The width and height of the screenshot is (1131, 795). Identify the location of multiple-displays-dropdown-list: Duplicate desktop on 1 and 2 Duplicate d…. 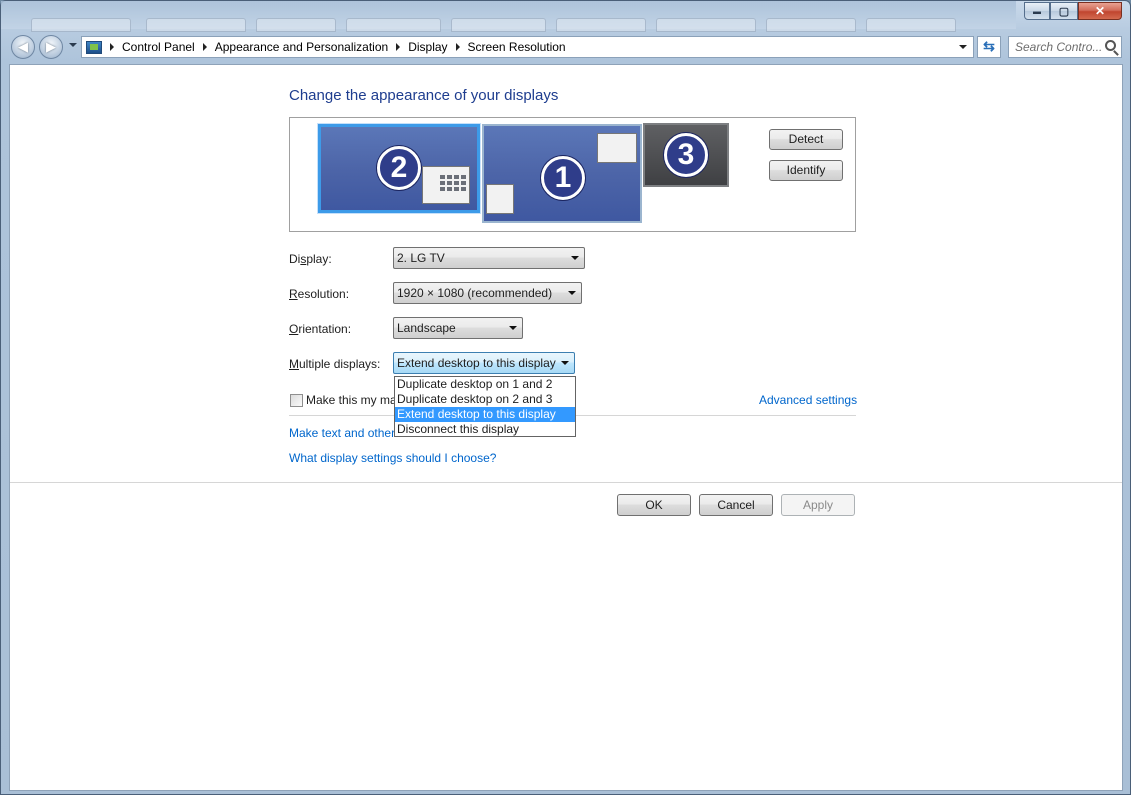
(485, 406).